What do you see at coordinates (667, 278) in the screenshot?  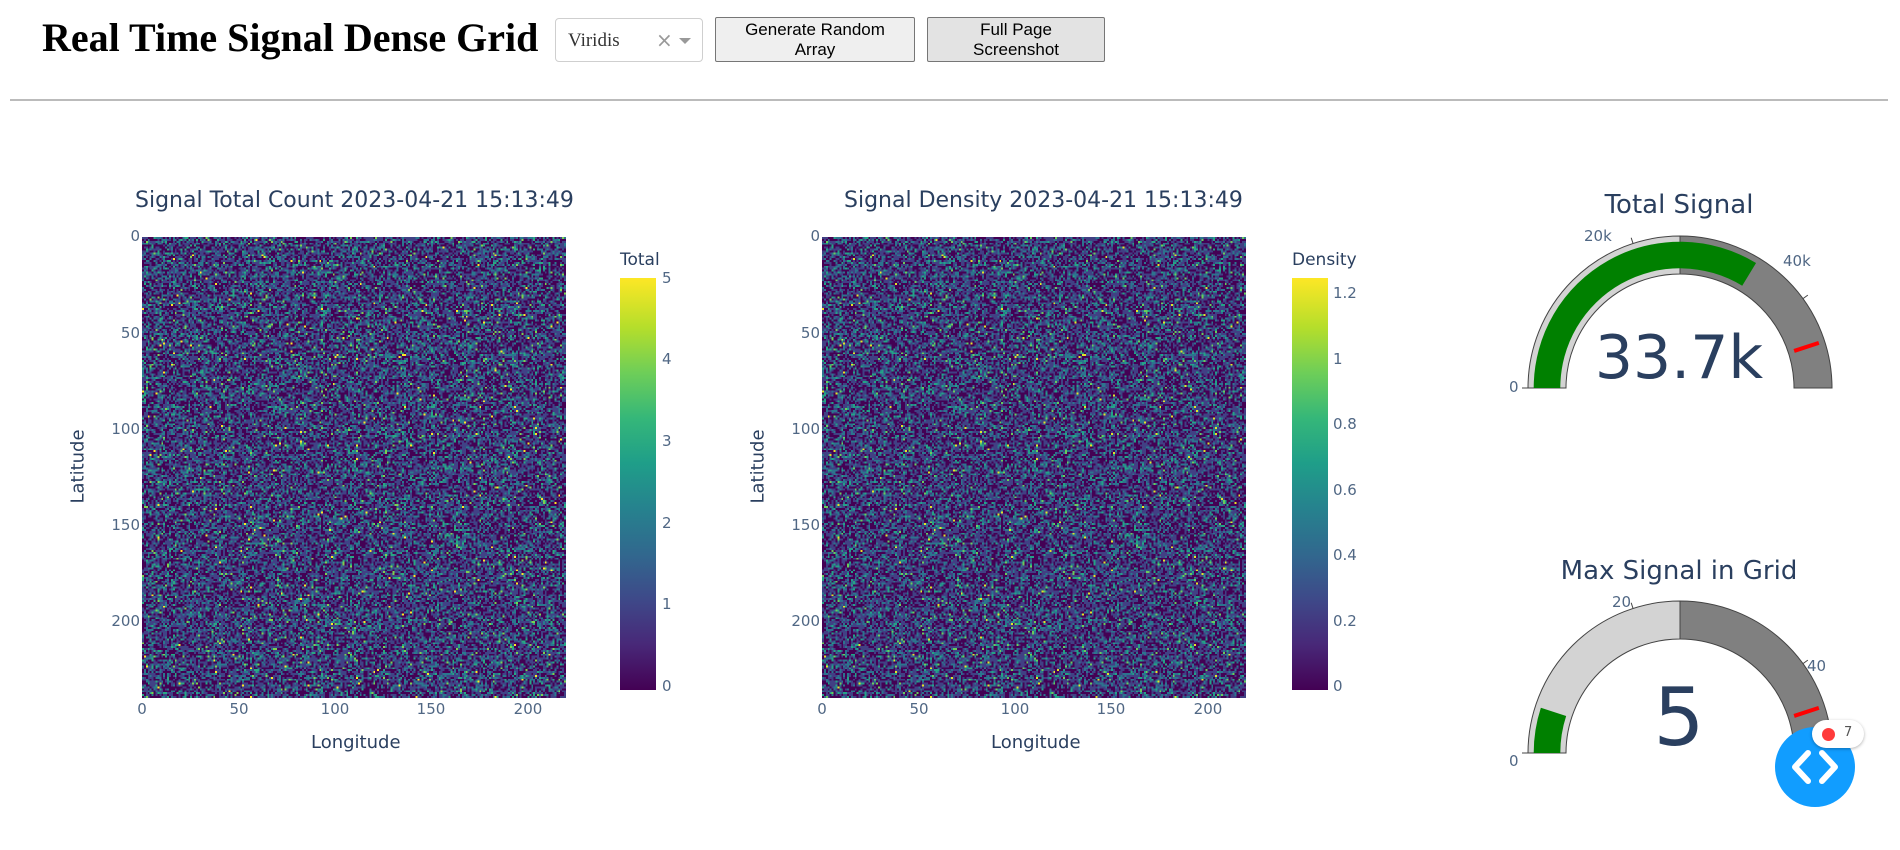 I see `colorbar-tick: 5` at bounding box center [667, 278].